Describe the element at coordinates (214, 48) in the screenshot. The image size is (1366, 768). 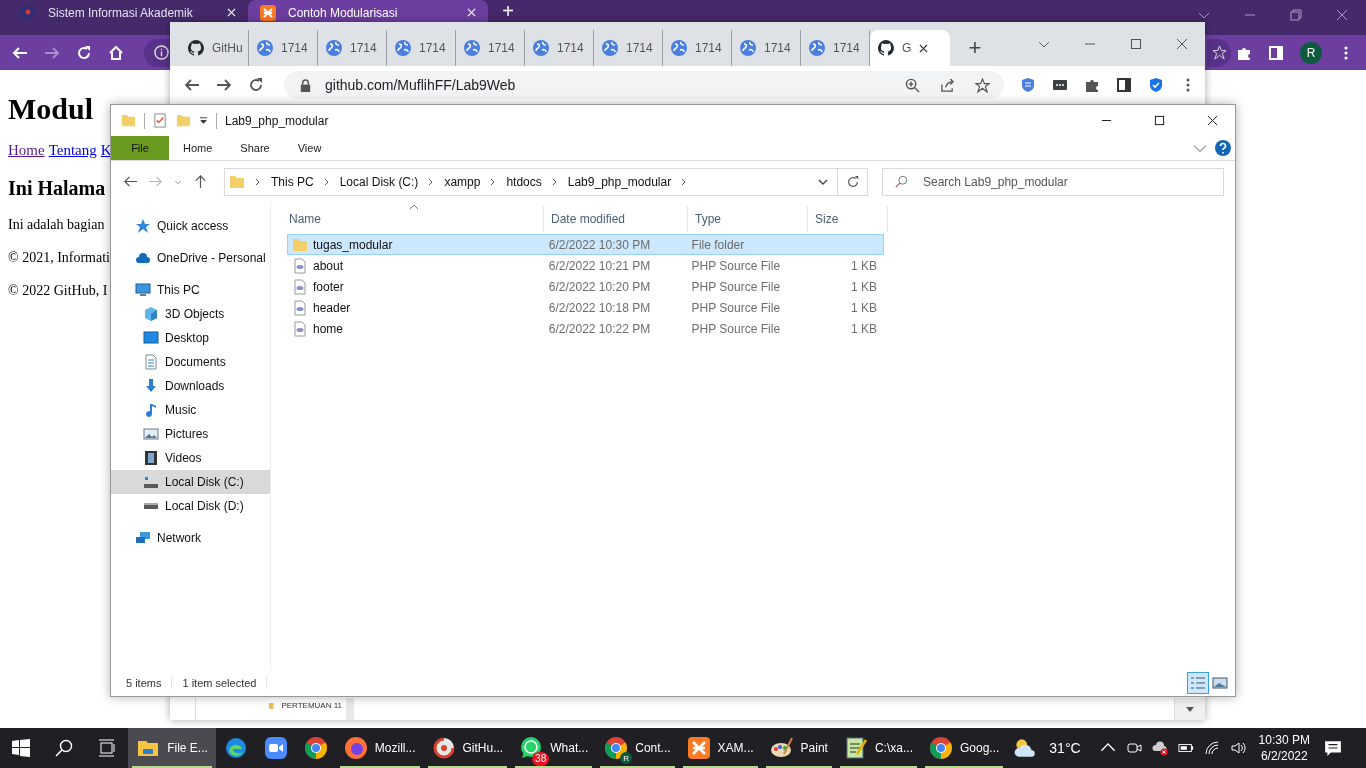
I see `browser-tab: GitHu` at that location.